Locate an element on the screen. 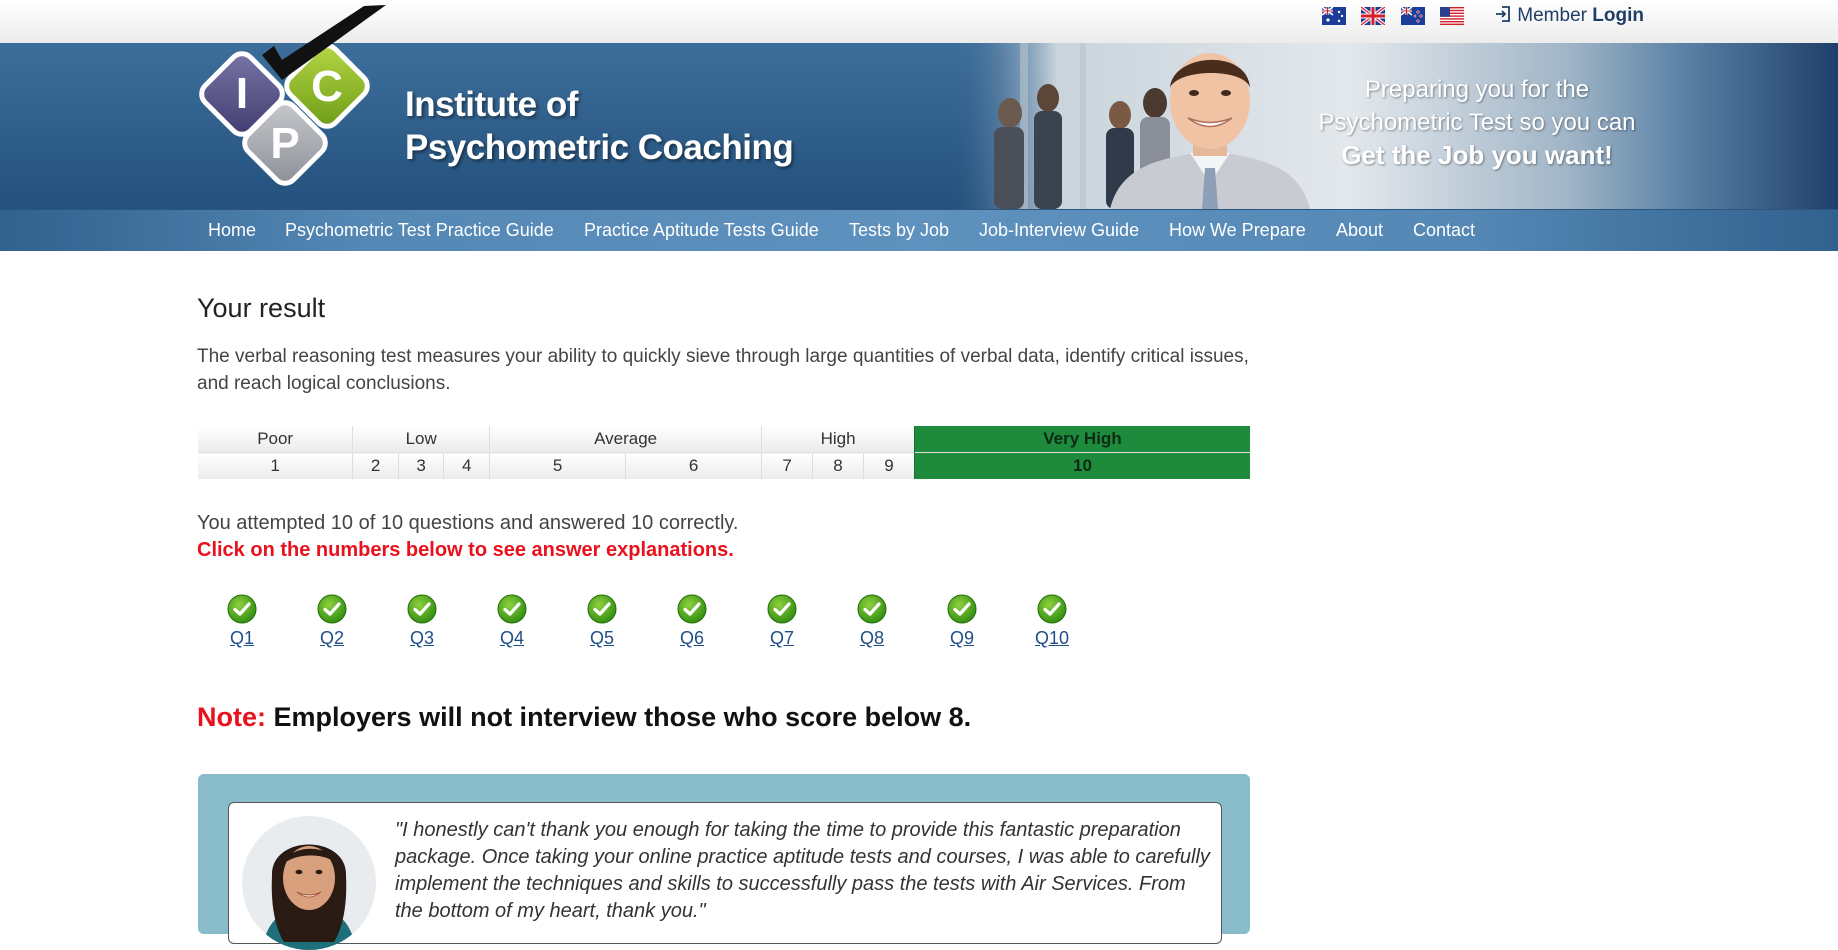 This screenshot has height=950, width=1838. login-label: Login is located at coordinates (1618, 15).